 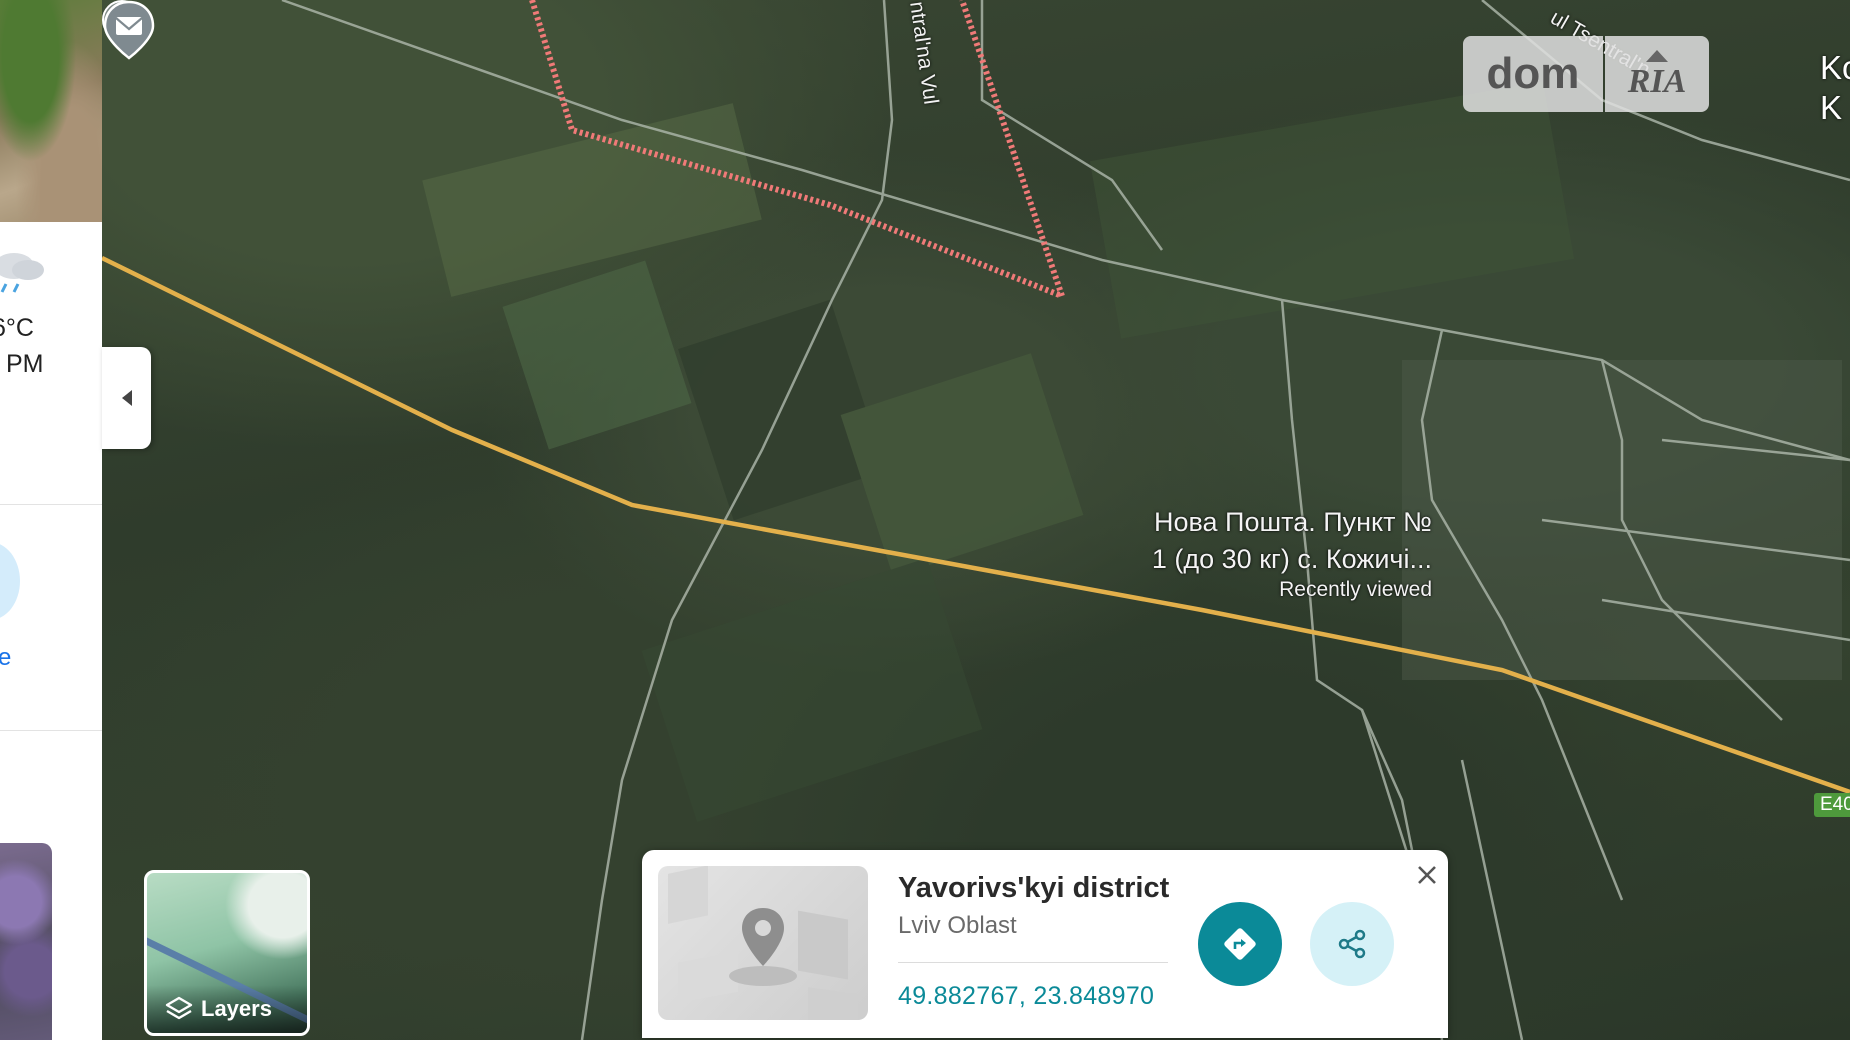 What do you see at coordinates (1533, 74) in the screenshot?
I see `watermark-dom: dom` at bounding box center [1533, 74].